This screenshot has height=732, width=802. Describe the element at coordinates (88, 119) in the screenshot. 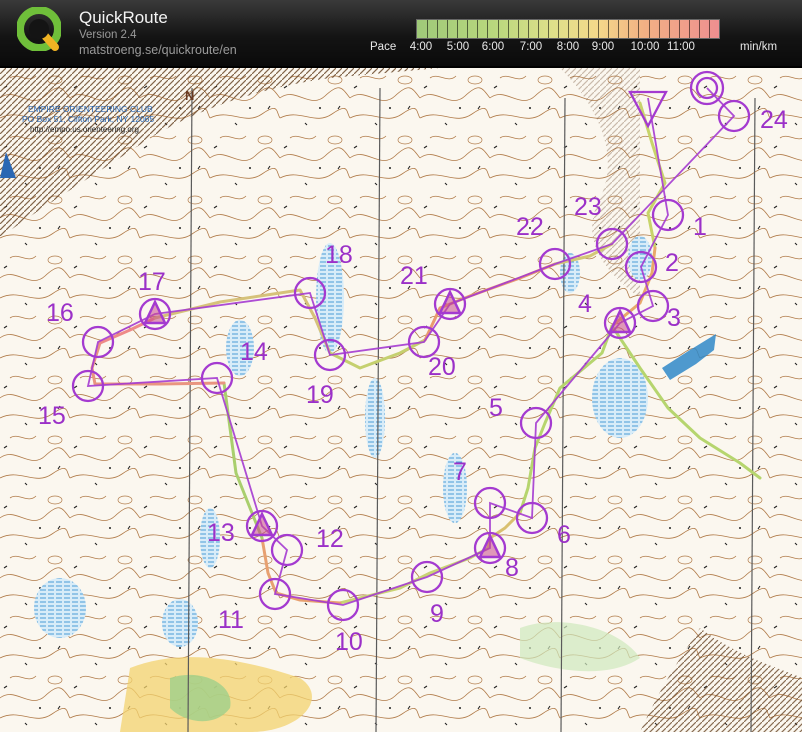

I see `club-address: PO Box 51, Clifton Park, NY 12065` at that location.